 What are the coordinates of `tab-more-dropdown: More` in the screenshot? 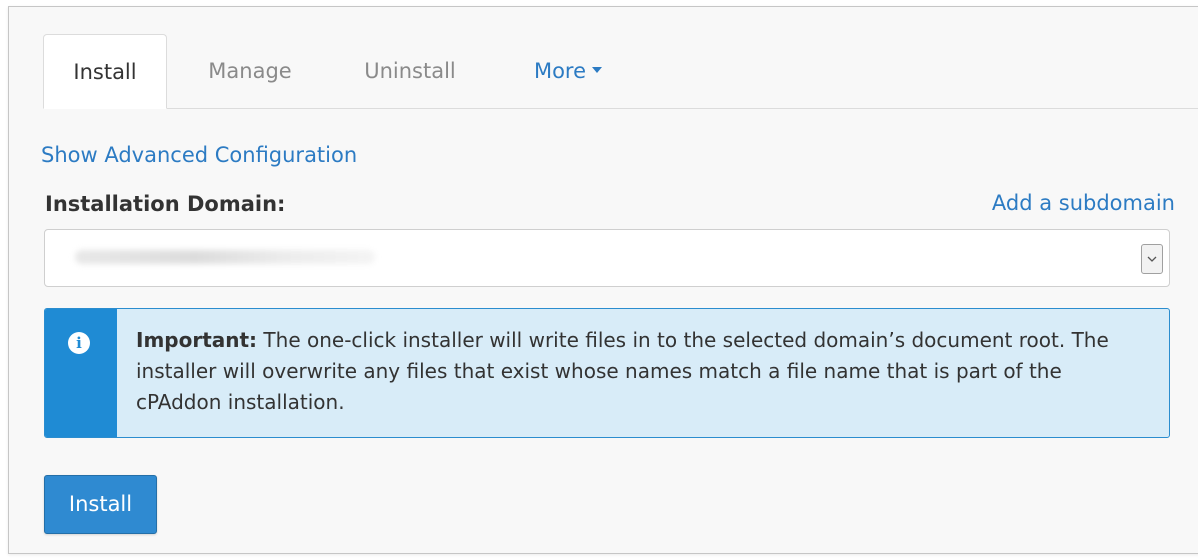 It's located at (568, 71).